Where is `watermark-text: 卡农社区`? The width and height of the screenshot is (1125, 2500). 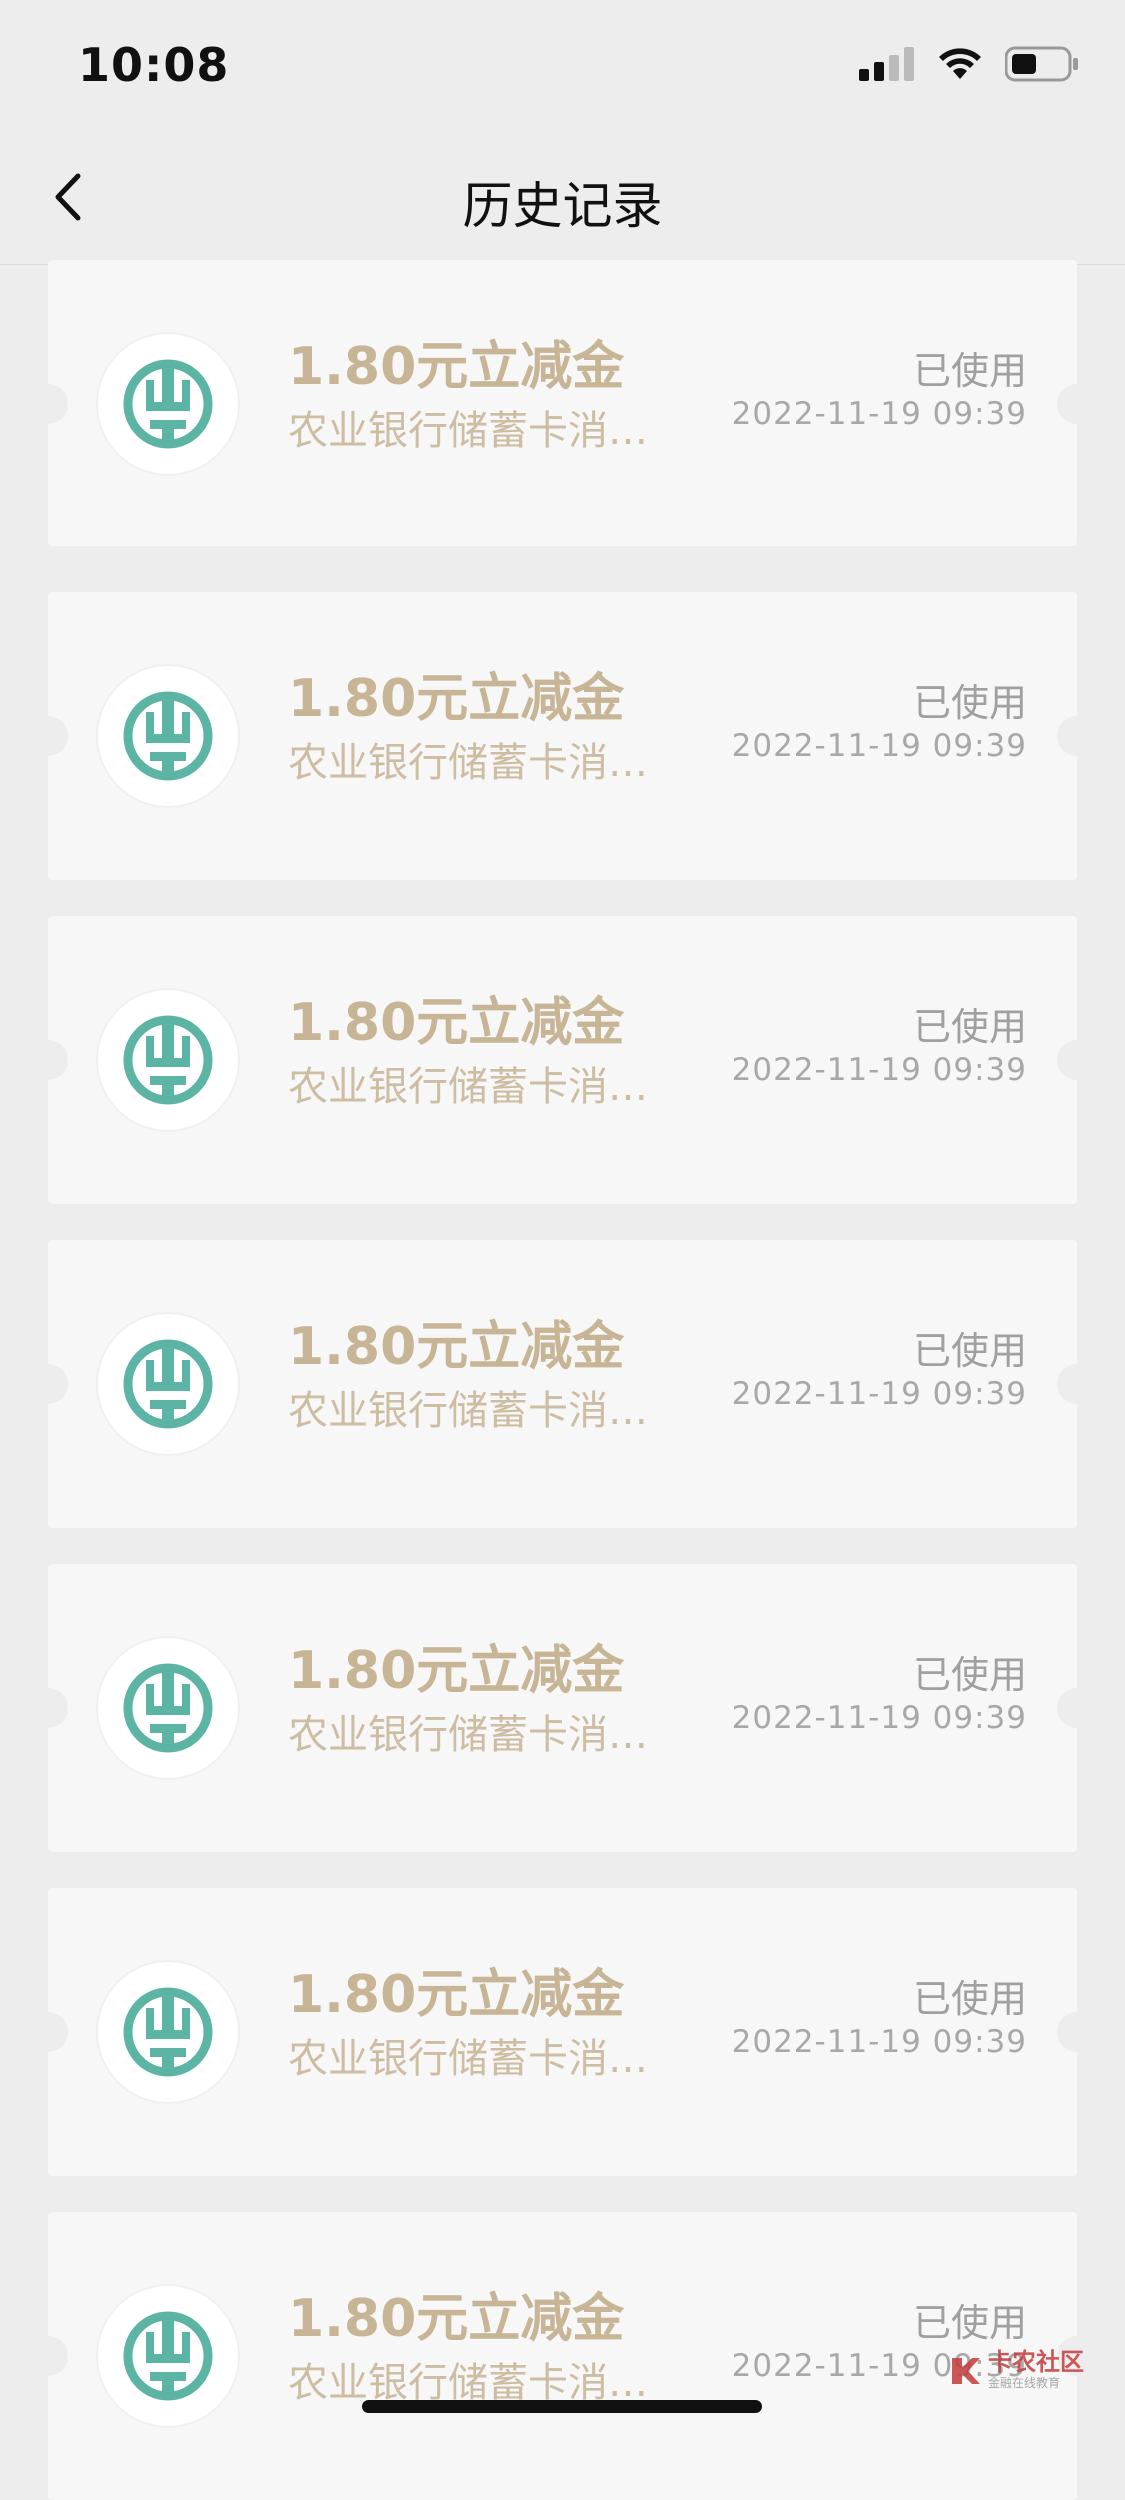 watermark-text: 卡农社区 is located at coordinates (1036, 2362).